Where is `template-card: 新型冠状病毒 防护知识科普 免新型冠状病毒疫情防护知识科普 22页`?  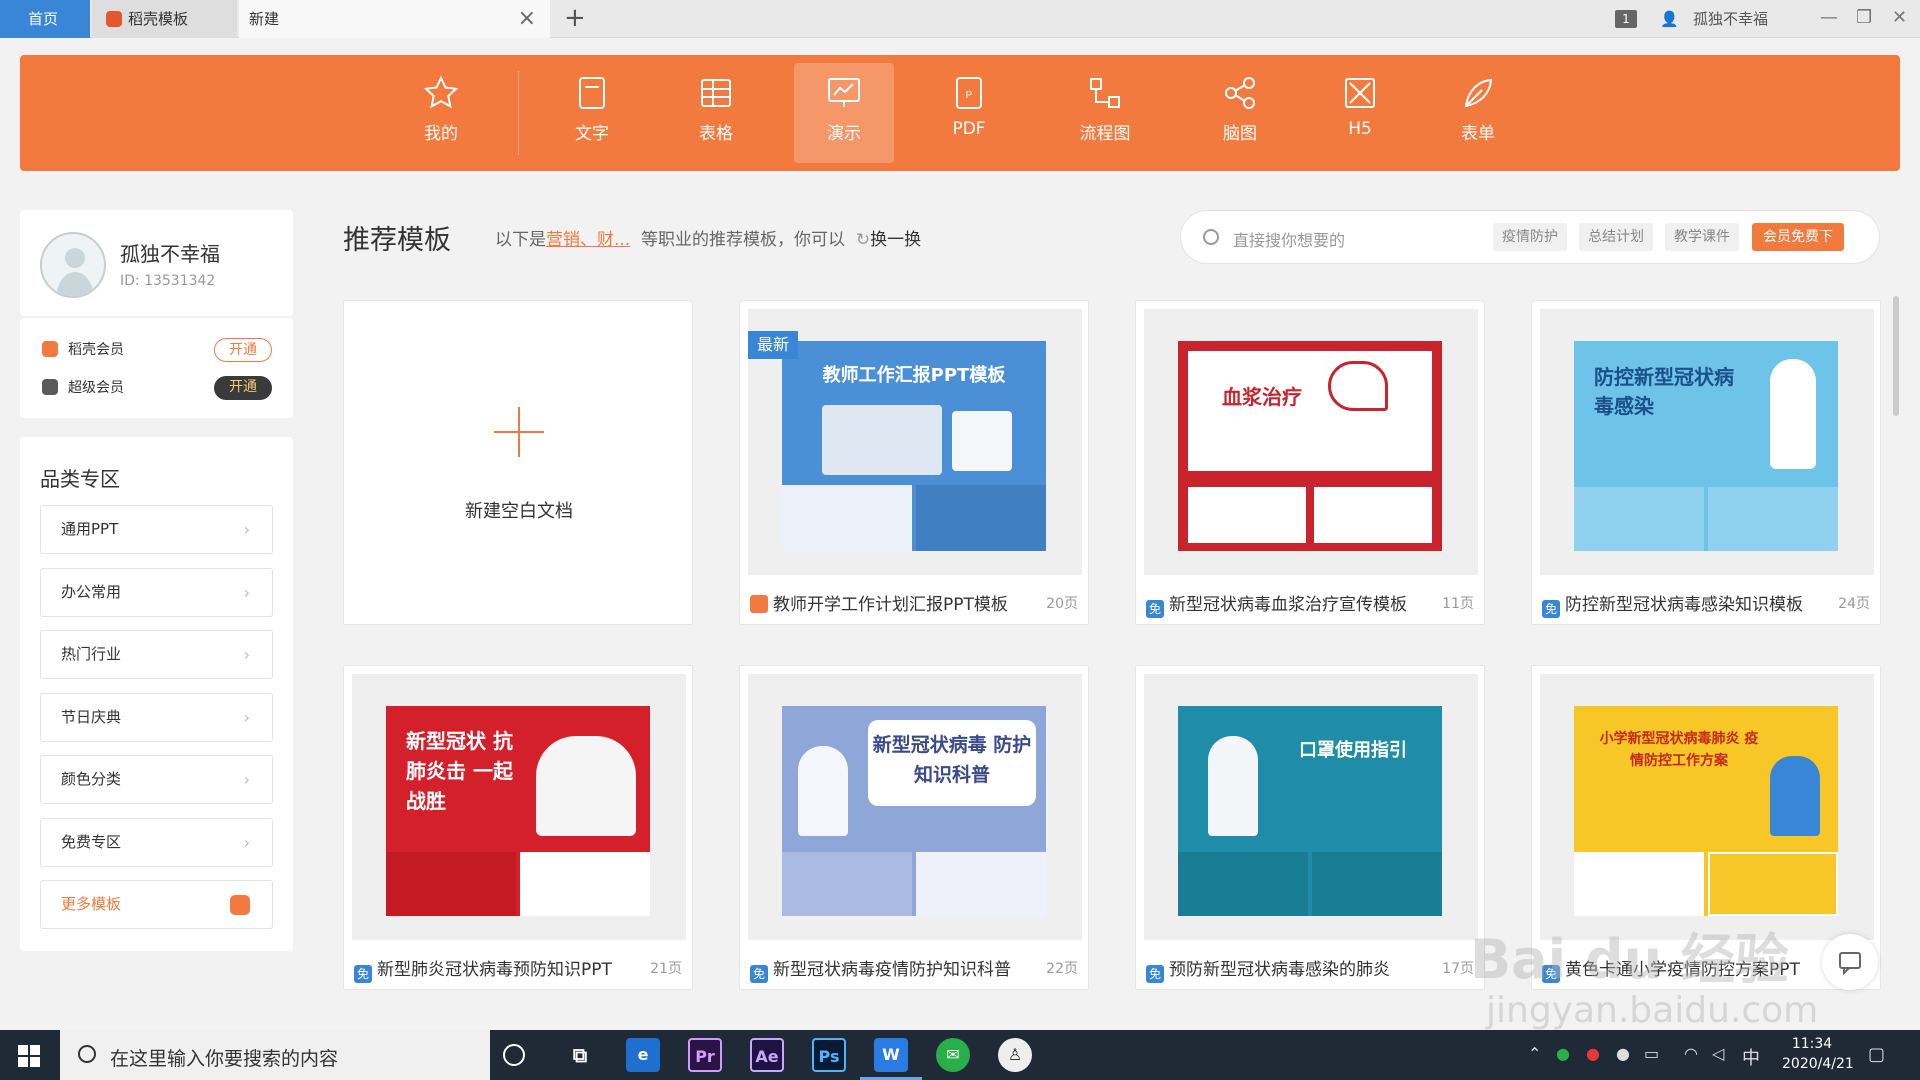
template-card: 新型冠状病毒 防护知识科普 免新型冠状病毒疫情防护知识科普 22页 is located at coordinates (914, 827).